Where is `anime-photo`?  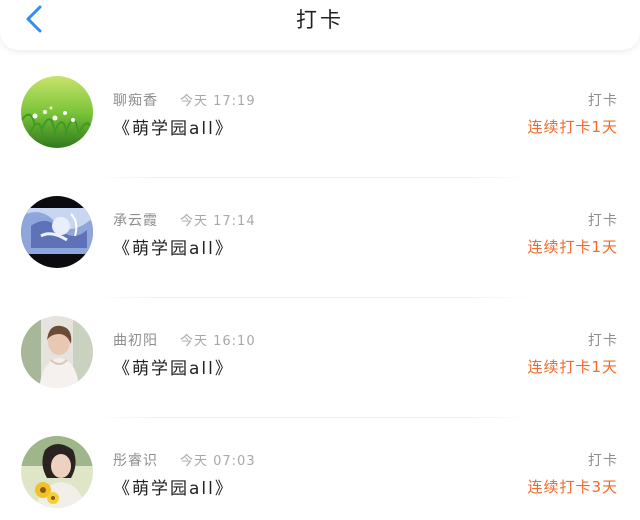
anime-photo is located at coordinates (57, 232).